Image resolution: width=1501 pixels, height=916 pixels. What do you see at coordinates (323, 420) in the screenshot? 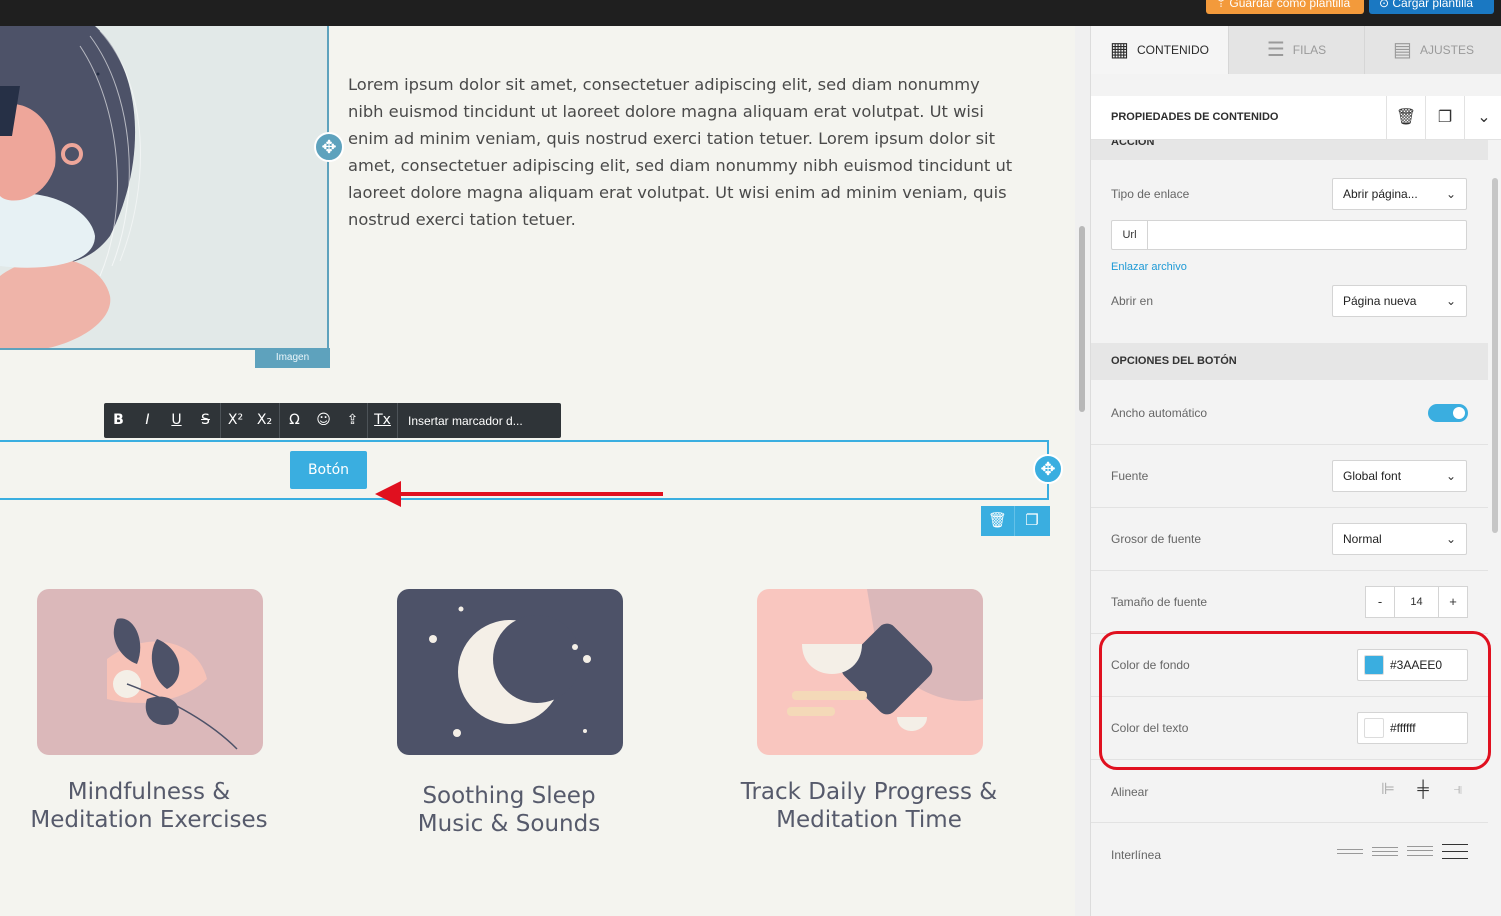
I see `emoji-button: ☺` at bounding box center [323, 420].